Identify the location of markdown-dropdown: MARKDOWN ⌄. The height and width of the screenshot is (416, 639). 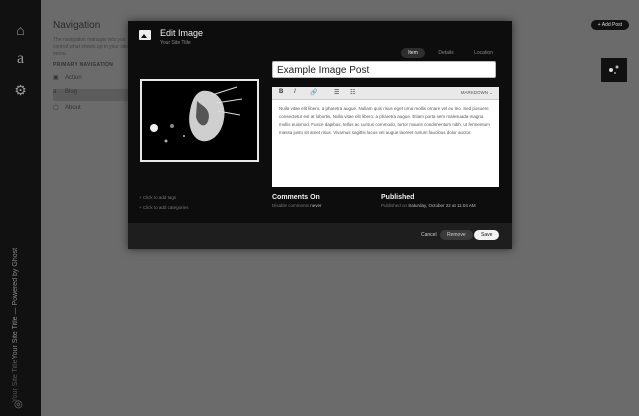
(477, 93).